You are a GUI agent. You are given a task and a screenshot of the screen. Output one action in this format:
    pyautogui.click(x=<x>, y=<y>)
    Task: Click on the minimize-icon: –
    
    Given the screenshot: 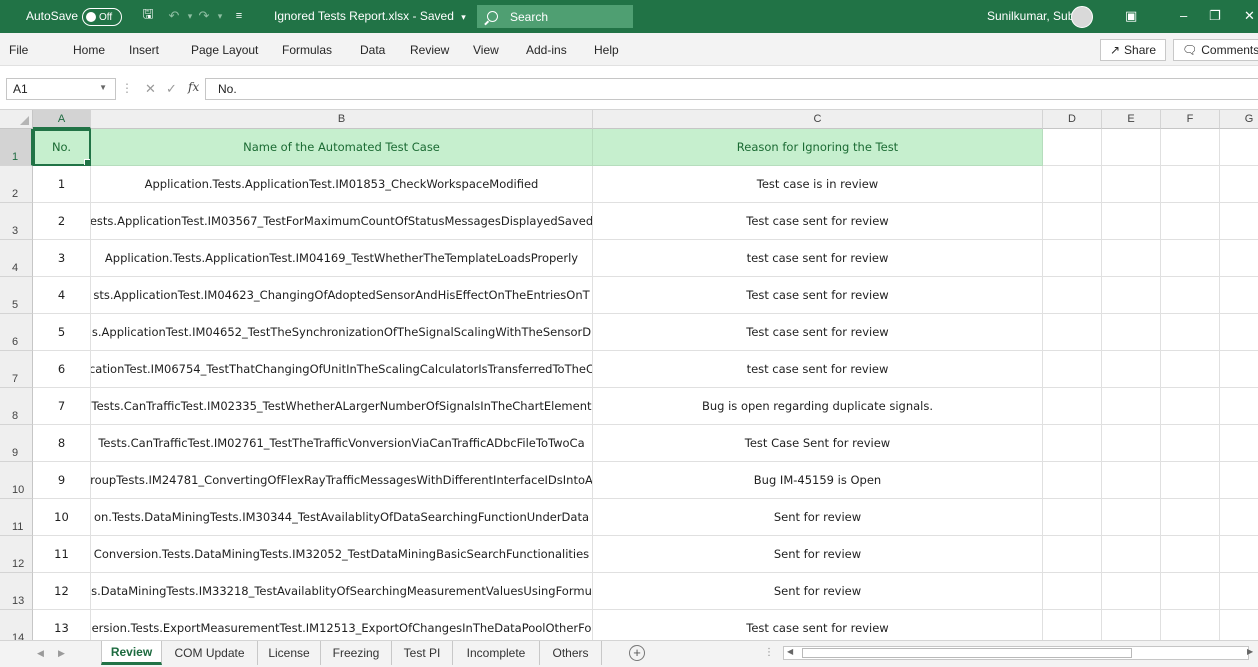 What is the action you would take?
    pyautogui.click(x=1183, y=15)
    